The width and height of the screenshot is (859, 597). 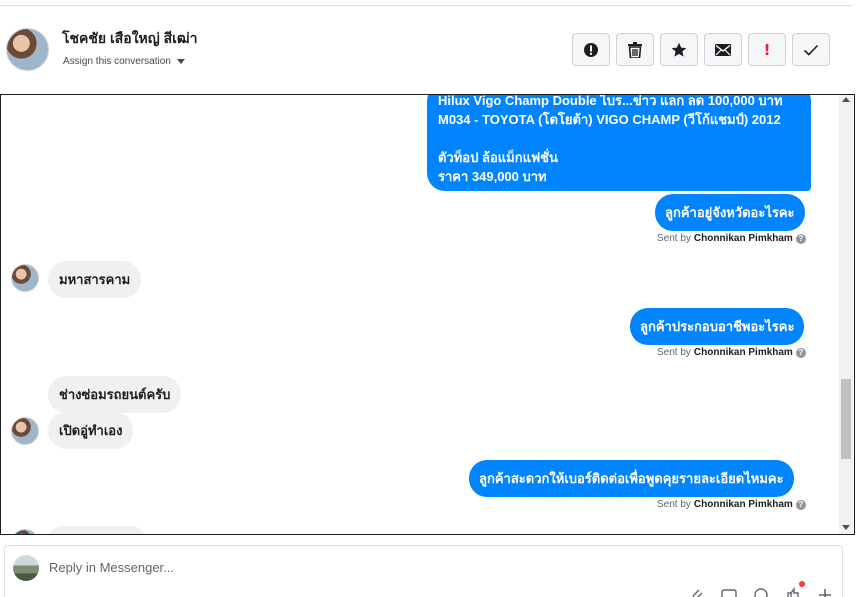 I want to click on contact-name: โชคชัย เสือใหญ่ สีเฒ่า, so click(x=129, y=39).